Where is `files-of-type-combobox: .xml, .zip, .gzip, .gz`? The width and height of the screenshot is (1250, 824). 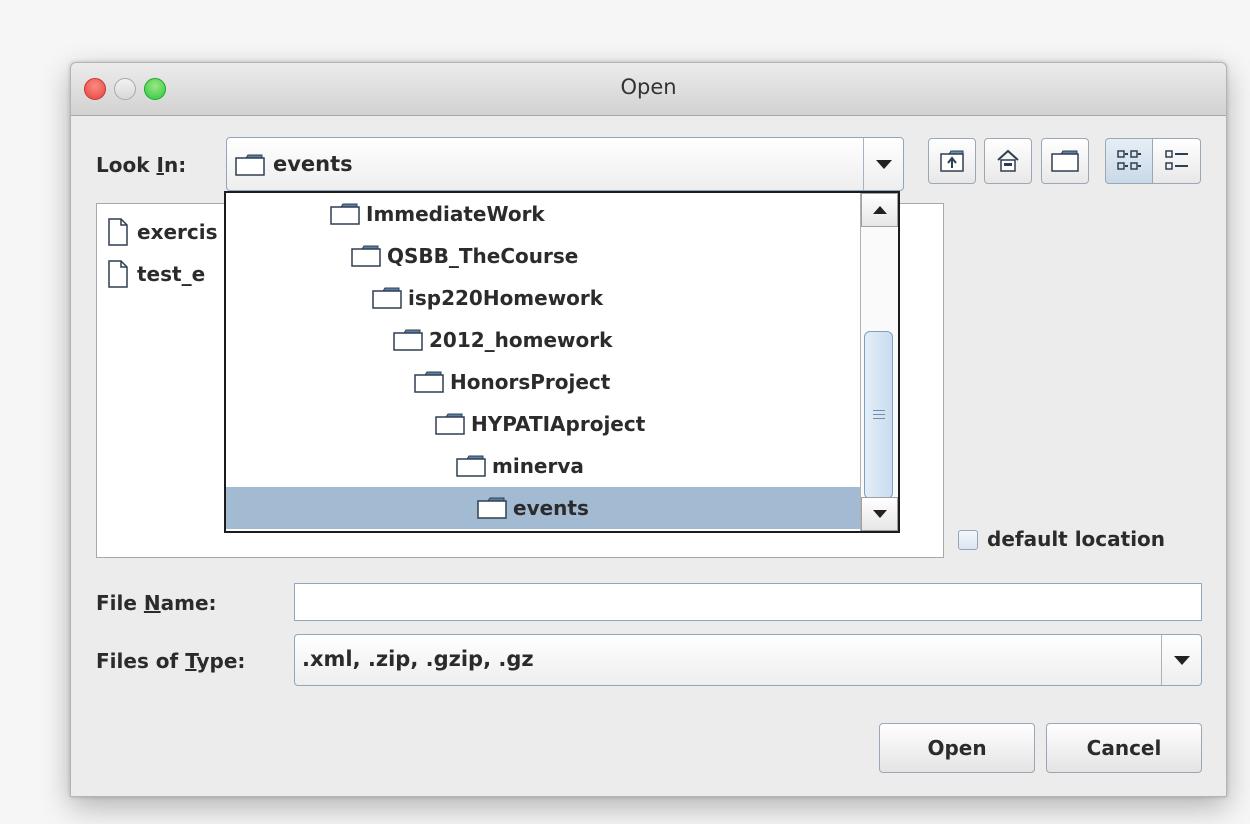 files-of-type-combobox: .xml, .zip, .gzip, .gz is located at coordinates (748, 660).